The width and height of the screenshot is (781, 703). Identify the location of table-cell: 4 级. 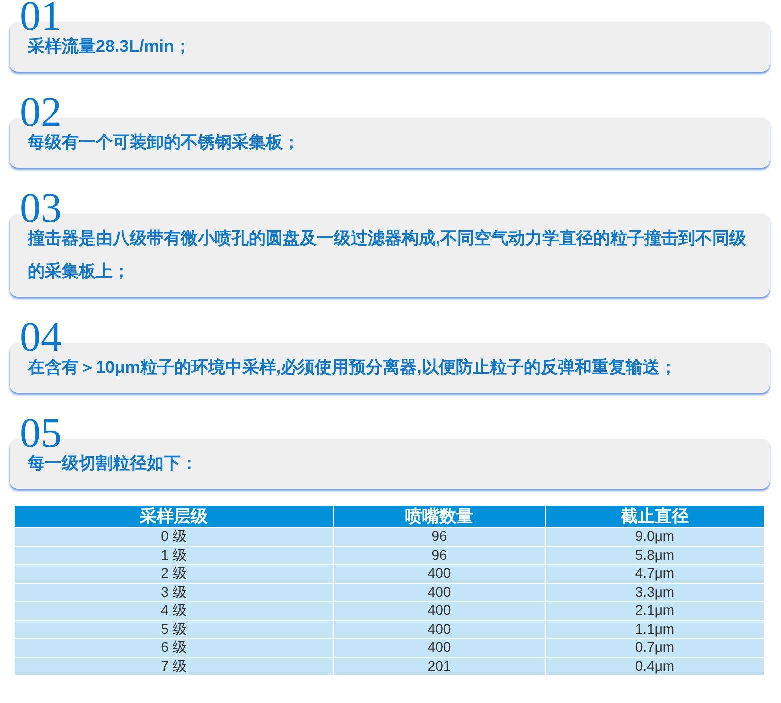
(174, 611).